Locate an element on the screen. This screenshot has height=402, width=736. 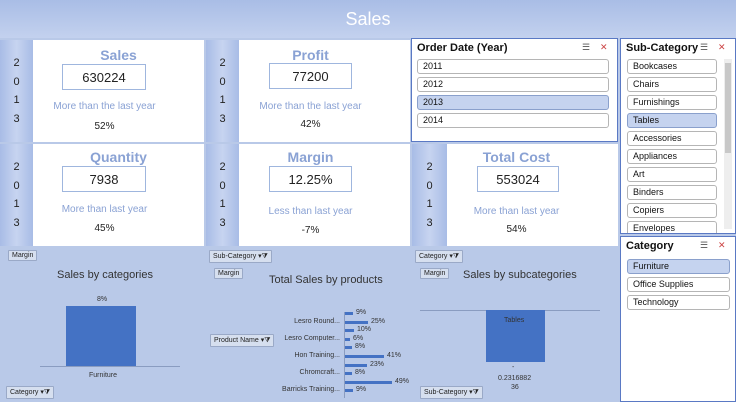
slicer-item-appliances: Appliances is located at coordinates (672, 156).